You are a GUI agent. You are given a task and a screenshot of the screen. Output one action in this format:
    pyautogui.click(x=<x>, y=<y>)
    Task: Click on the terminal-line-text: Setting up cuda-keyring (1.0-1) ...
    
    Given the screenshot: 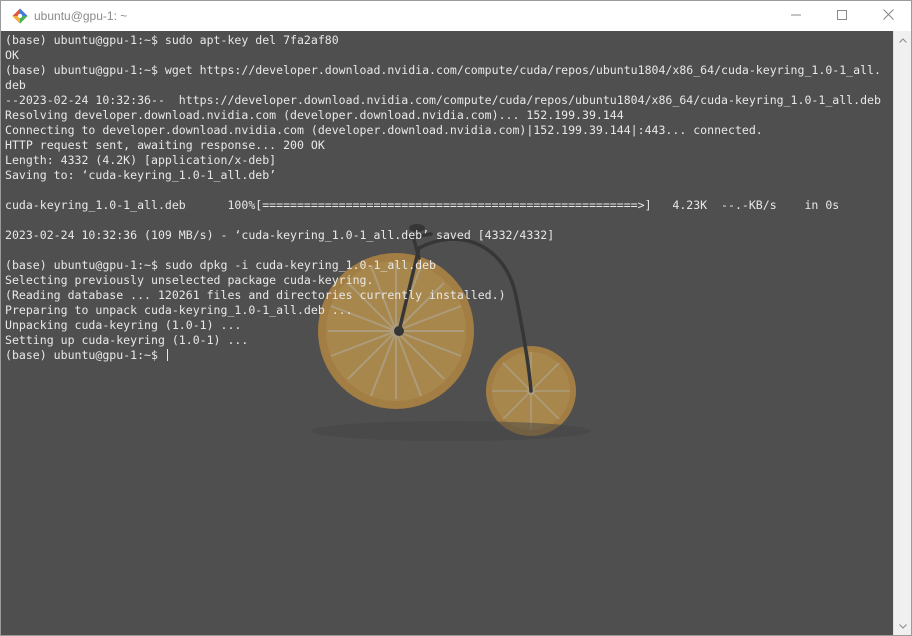 What is the action you would take?
    pyautogui.click(x=127, y=340)
    